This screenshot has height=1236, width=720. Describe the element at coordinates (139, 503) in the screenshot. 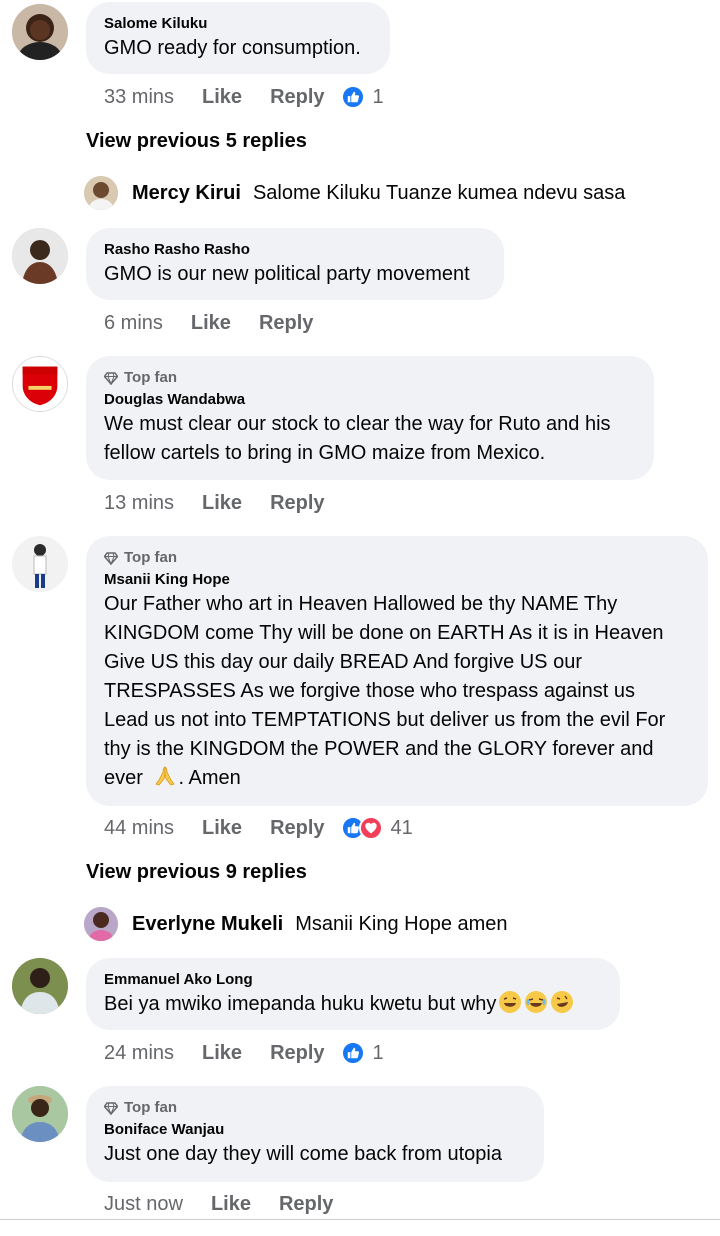

I see `comment-time: 13 mins` at that location.